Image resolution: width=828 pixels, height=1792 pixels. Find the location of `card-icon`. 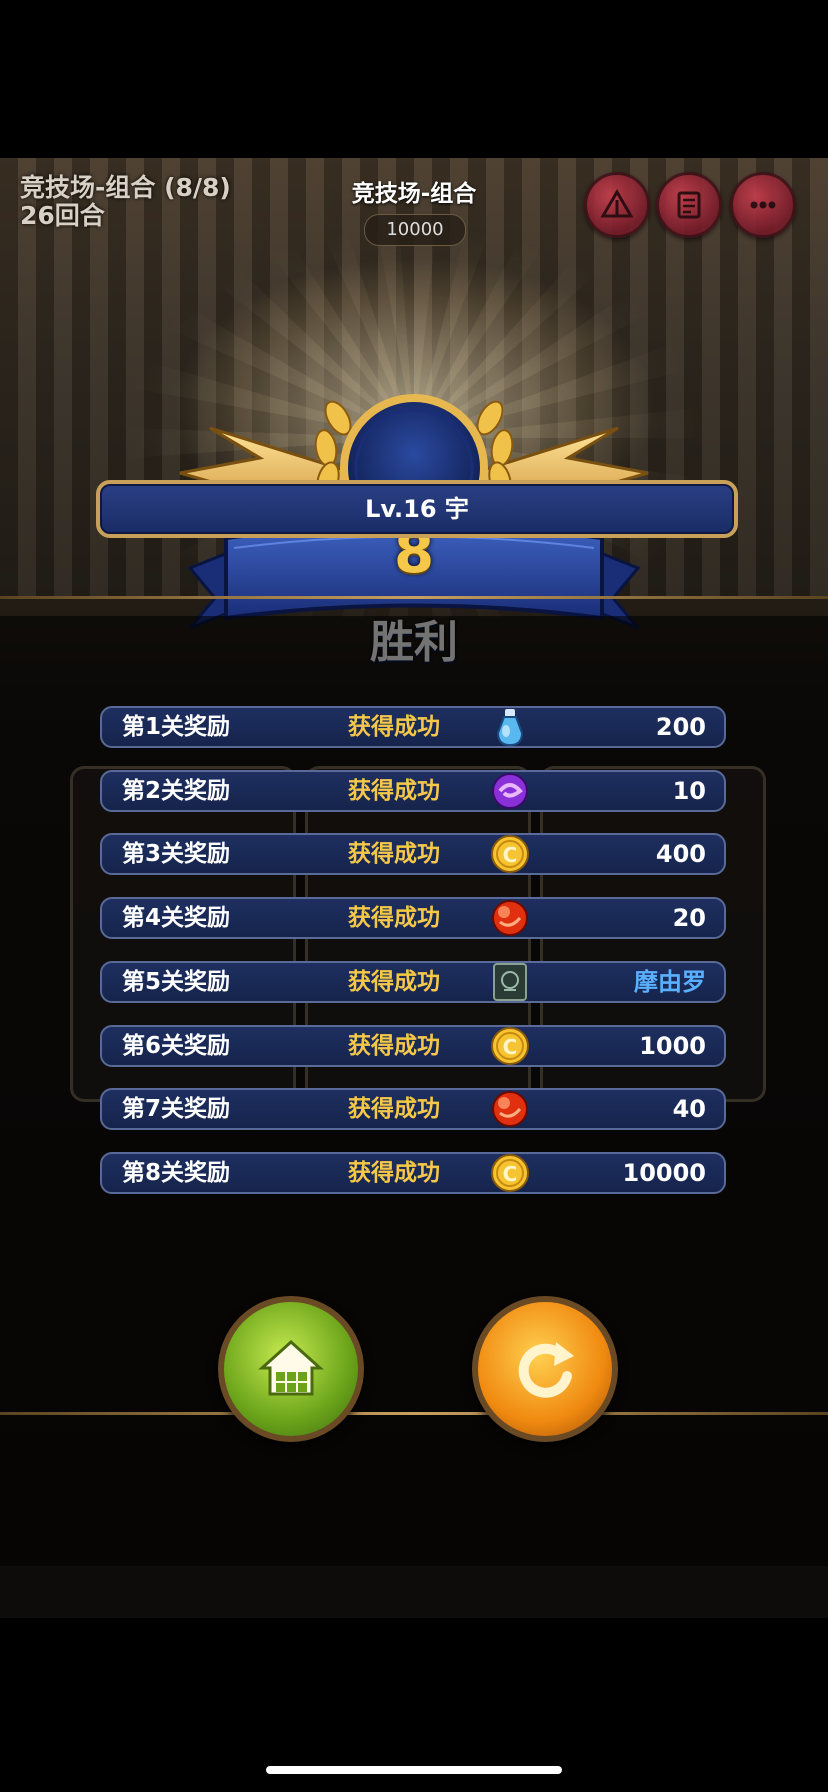

card-icon is located at coordinates (510, 982).